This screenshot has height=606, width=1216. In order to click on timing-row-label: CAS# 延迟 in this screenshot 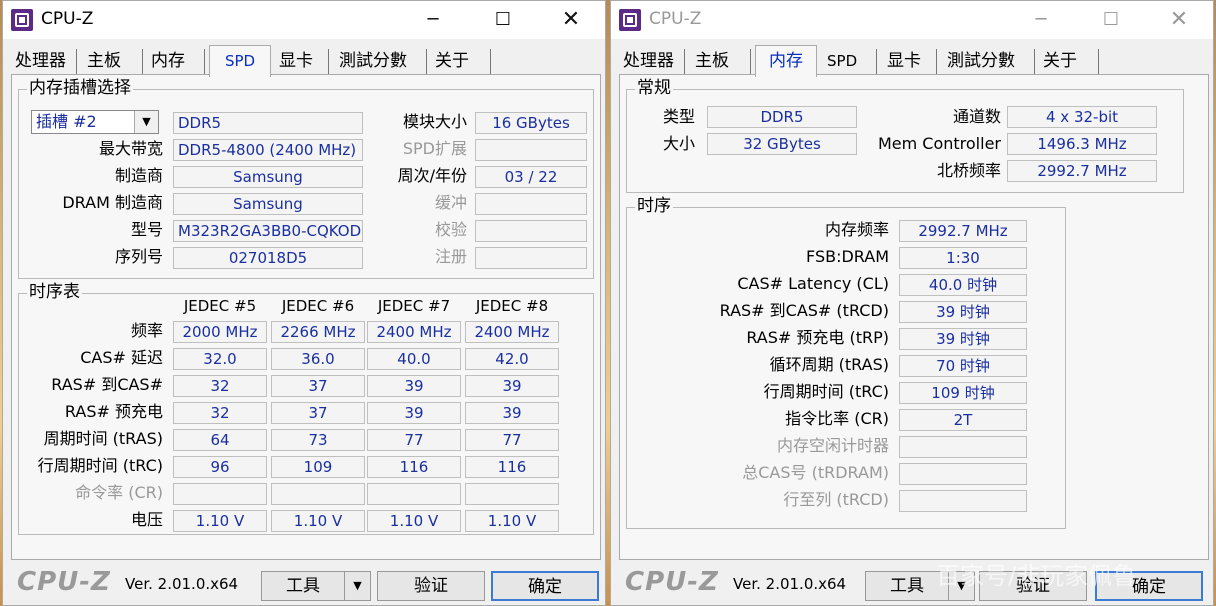, I will do `click(121, 357)`.